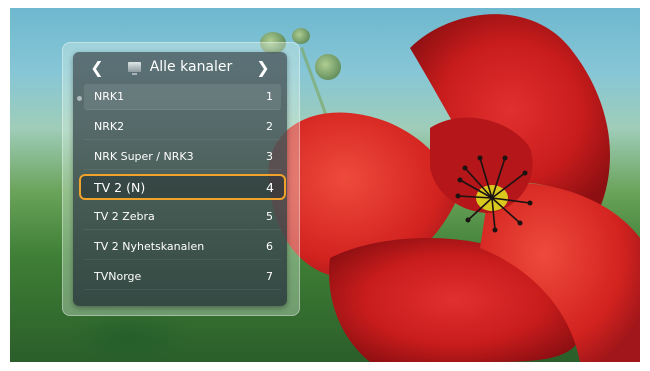  Describe the element at coordinates (269, 156) in the screenshot. I see `channel-number: 3` at that location.